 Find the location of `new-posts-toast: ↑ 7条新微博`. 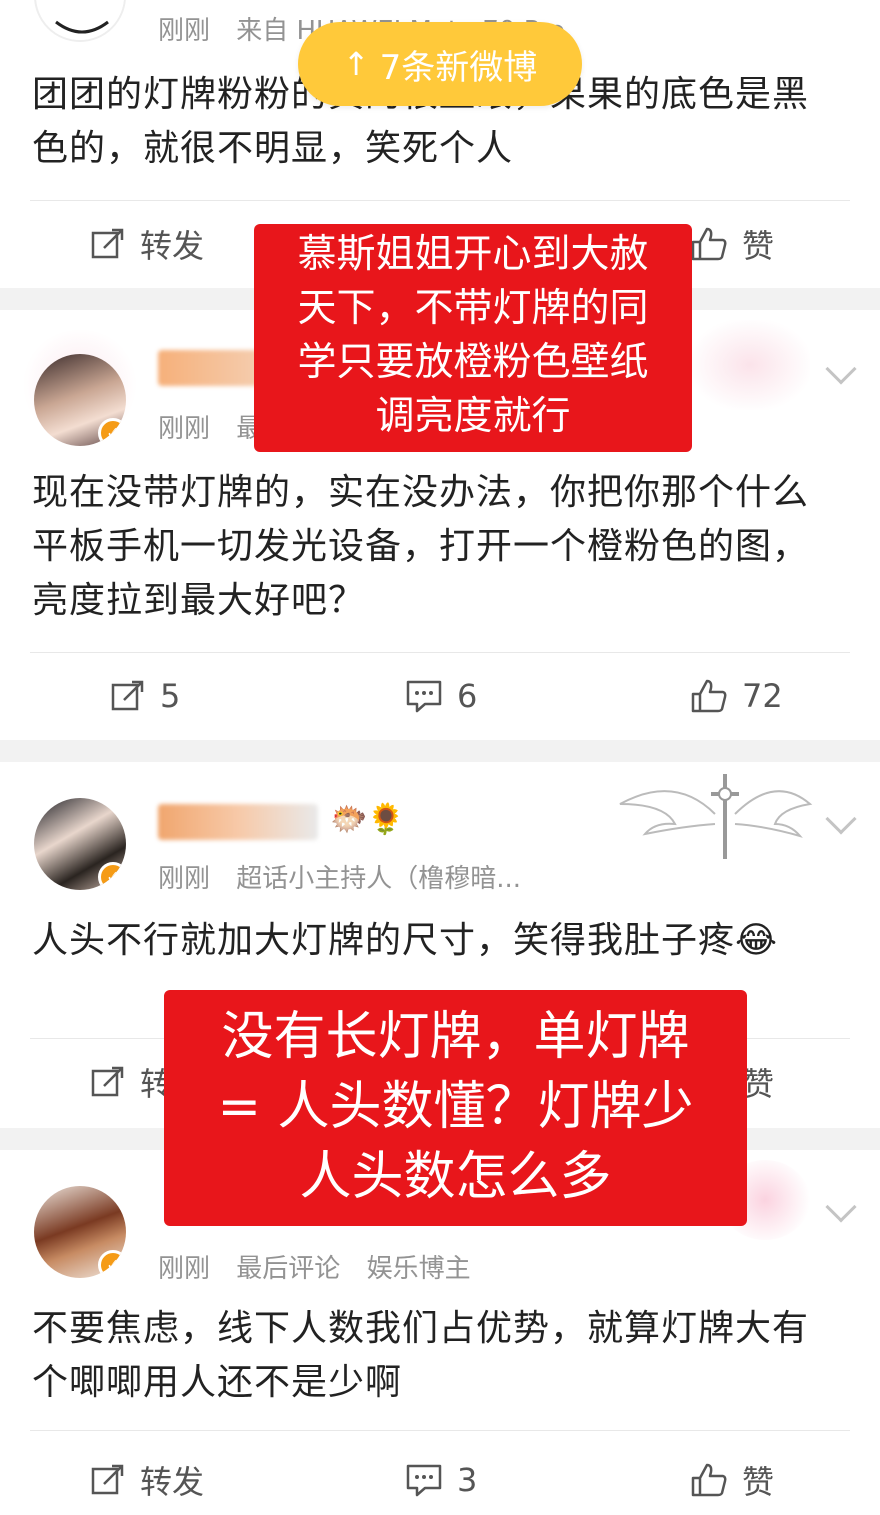

new-posts-toast: ↑ 7条新微博 is located at coordinates (440, 64).